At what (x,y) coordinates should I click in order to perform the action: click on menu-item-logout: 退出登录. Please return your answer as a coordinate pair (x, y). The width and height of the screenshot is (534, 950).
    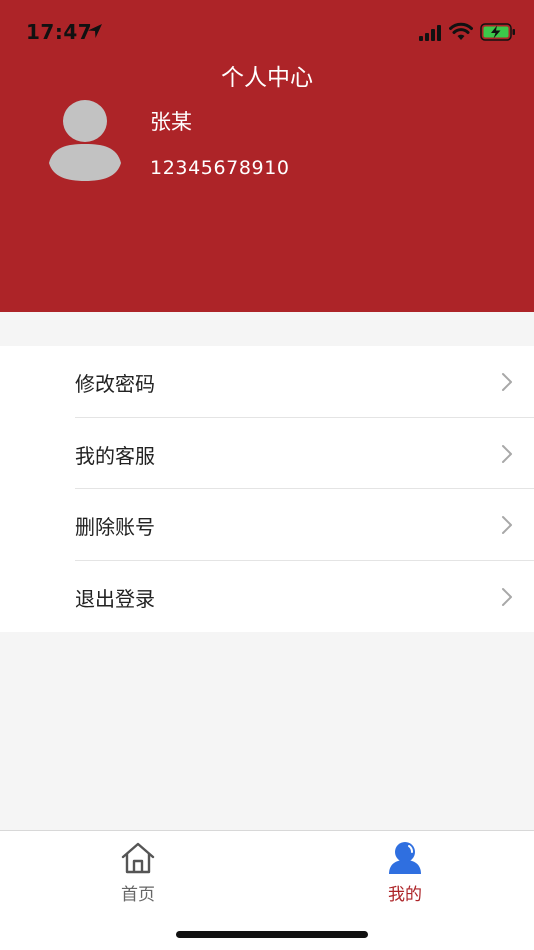
    Looking at the image, I should click on (267, 597).